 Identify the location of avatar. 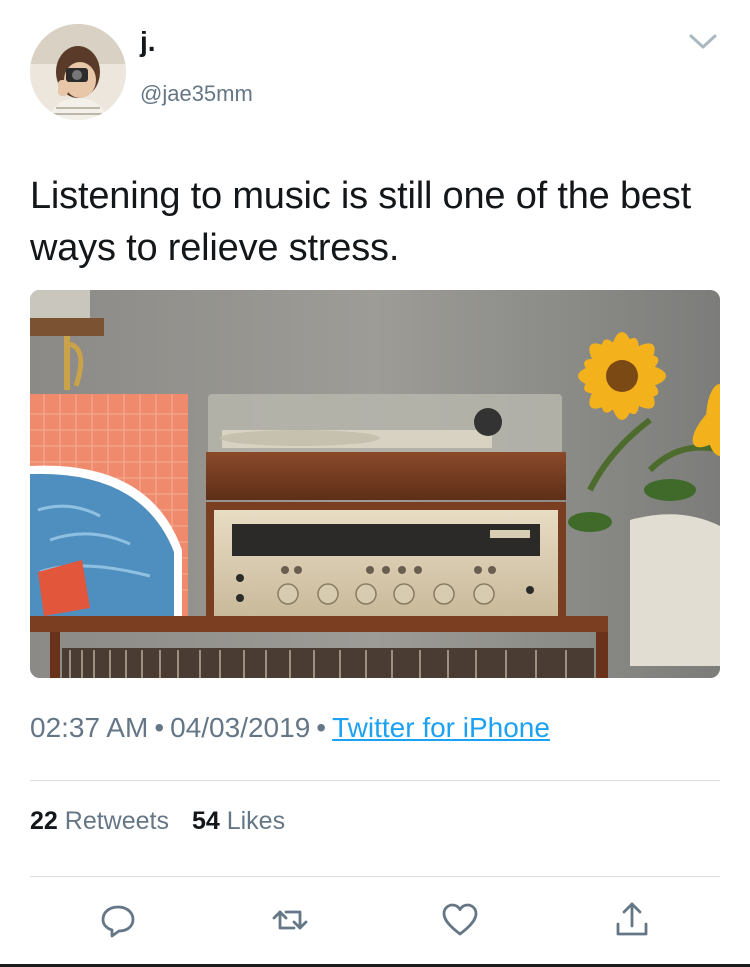
(78, 72).